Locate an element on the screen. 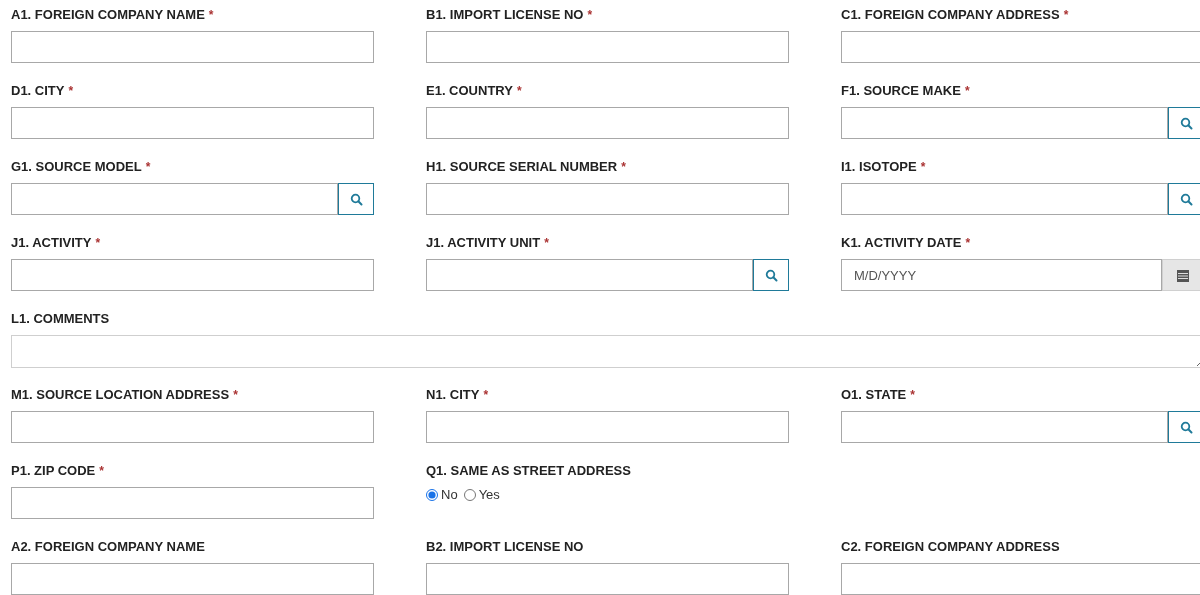 The width and height of the screenshot is (1200, 595). field-label: F1. SOURCE MAKE is located at coordinates (901, 91).